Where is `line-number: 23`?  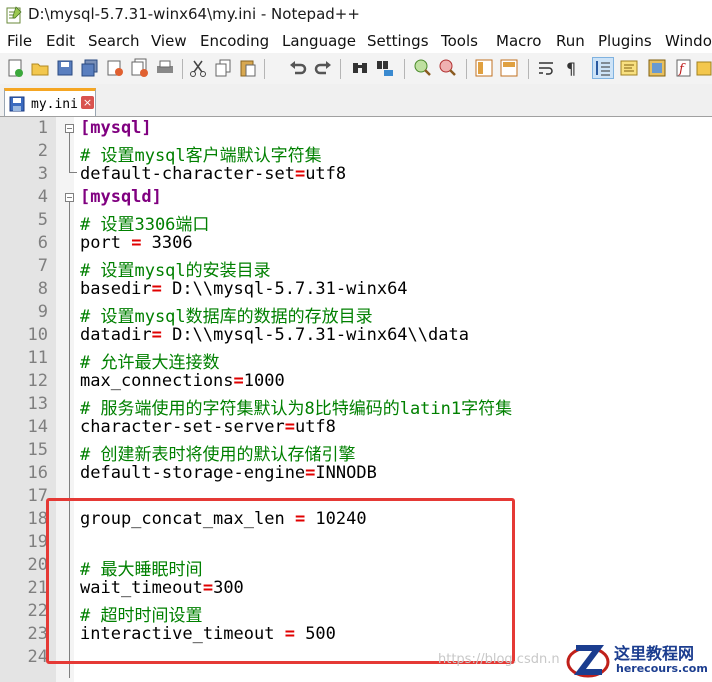
line-number: 23 is located at coordinates (37, 634).